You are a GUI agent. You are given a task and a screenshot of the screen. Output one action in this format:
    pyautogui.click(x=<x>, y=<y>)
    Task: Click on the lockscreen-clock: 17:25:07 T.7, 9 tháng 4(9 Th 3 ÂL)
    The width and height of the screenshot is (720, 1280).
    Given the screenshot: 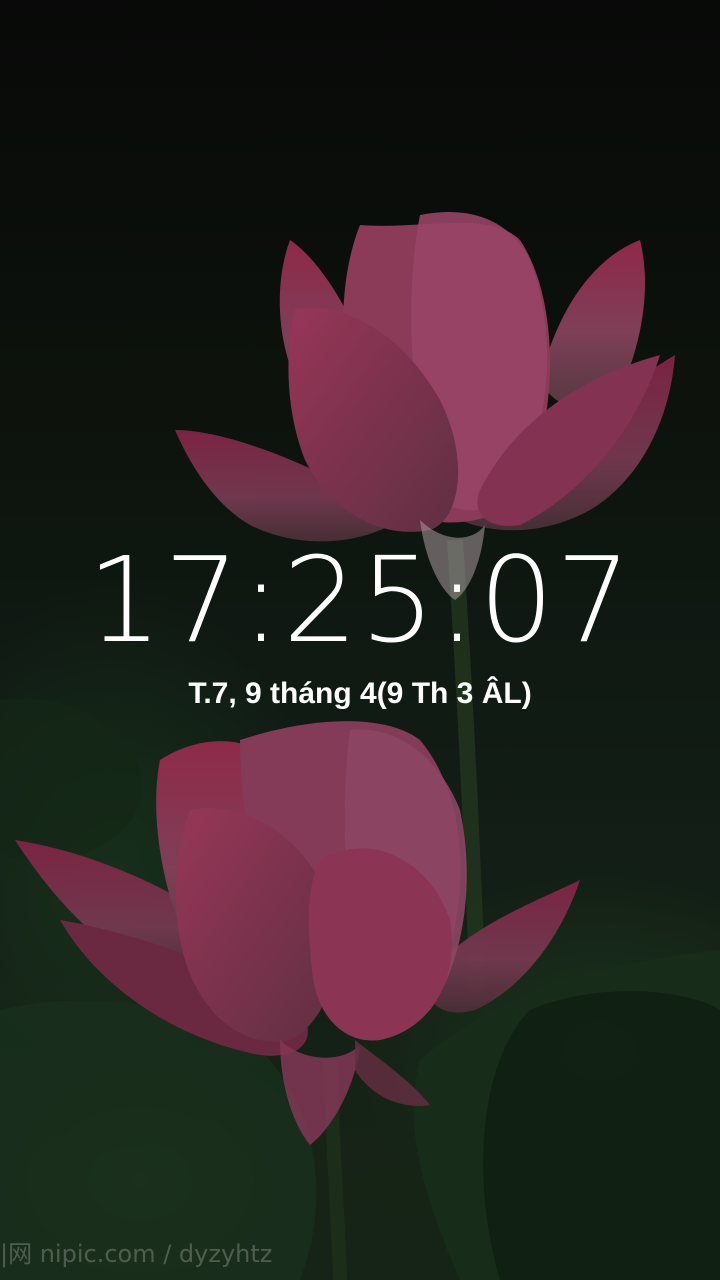 What is the action you would take?
    pyautogui.click(x=360, y=622)
    